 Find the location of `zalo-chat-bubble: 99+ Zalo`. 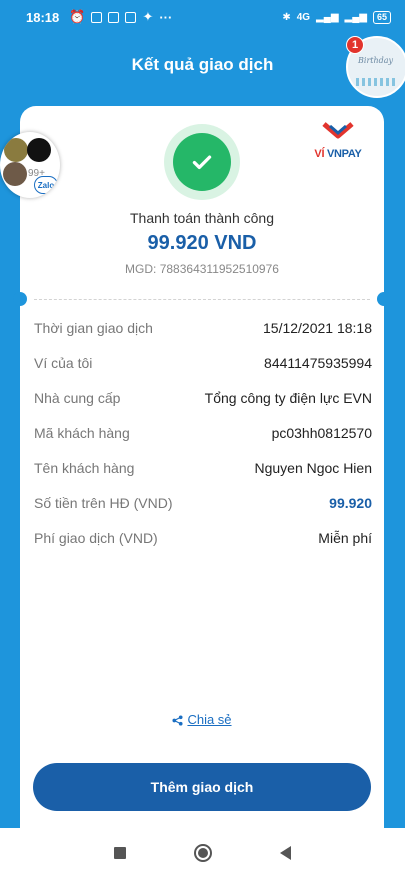

zalo-chat-bubble: 99+ Zalo is located at coordinates (30, 165).